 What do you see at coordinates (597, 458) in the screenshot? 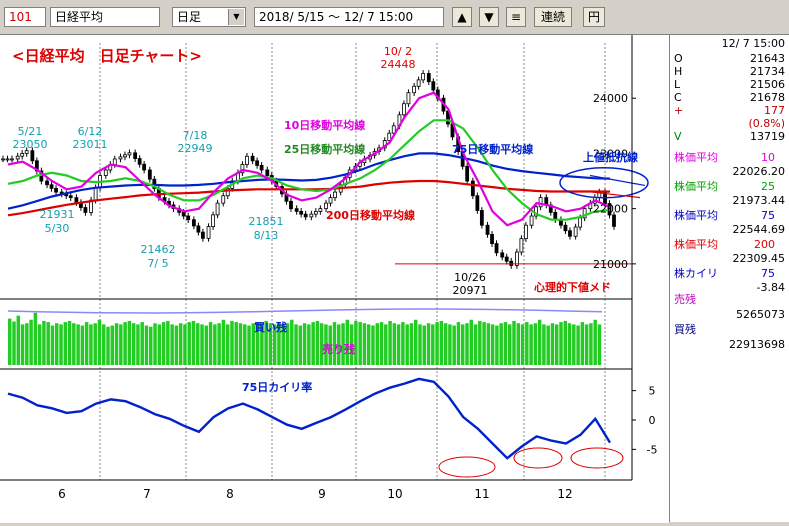
I see `kairi-highlight-ellipse` at bounding box center [597, 458].